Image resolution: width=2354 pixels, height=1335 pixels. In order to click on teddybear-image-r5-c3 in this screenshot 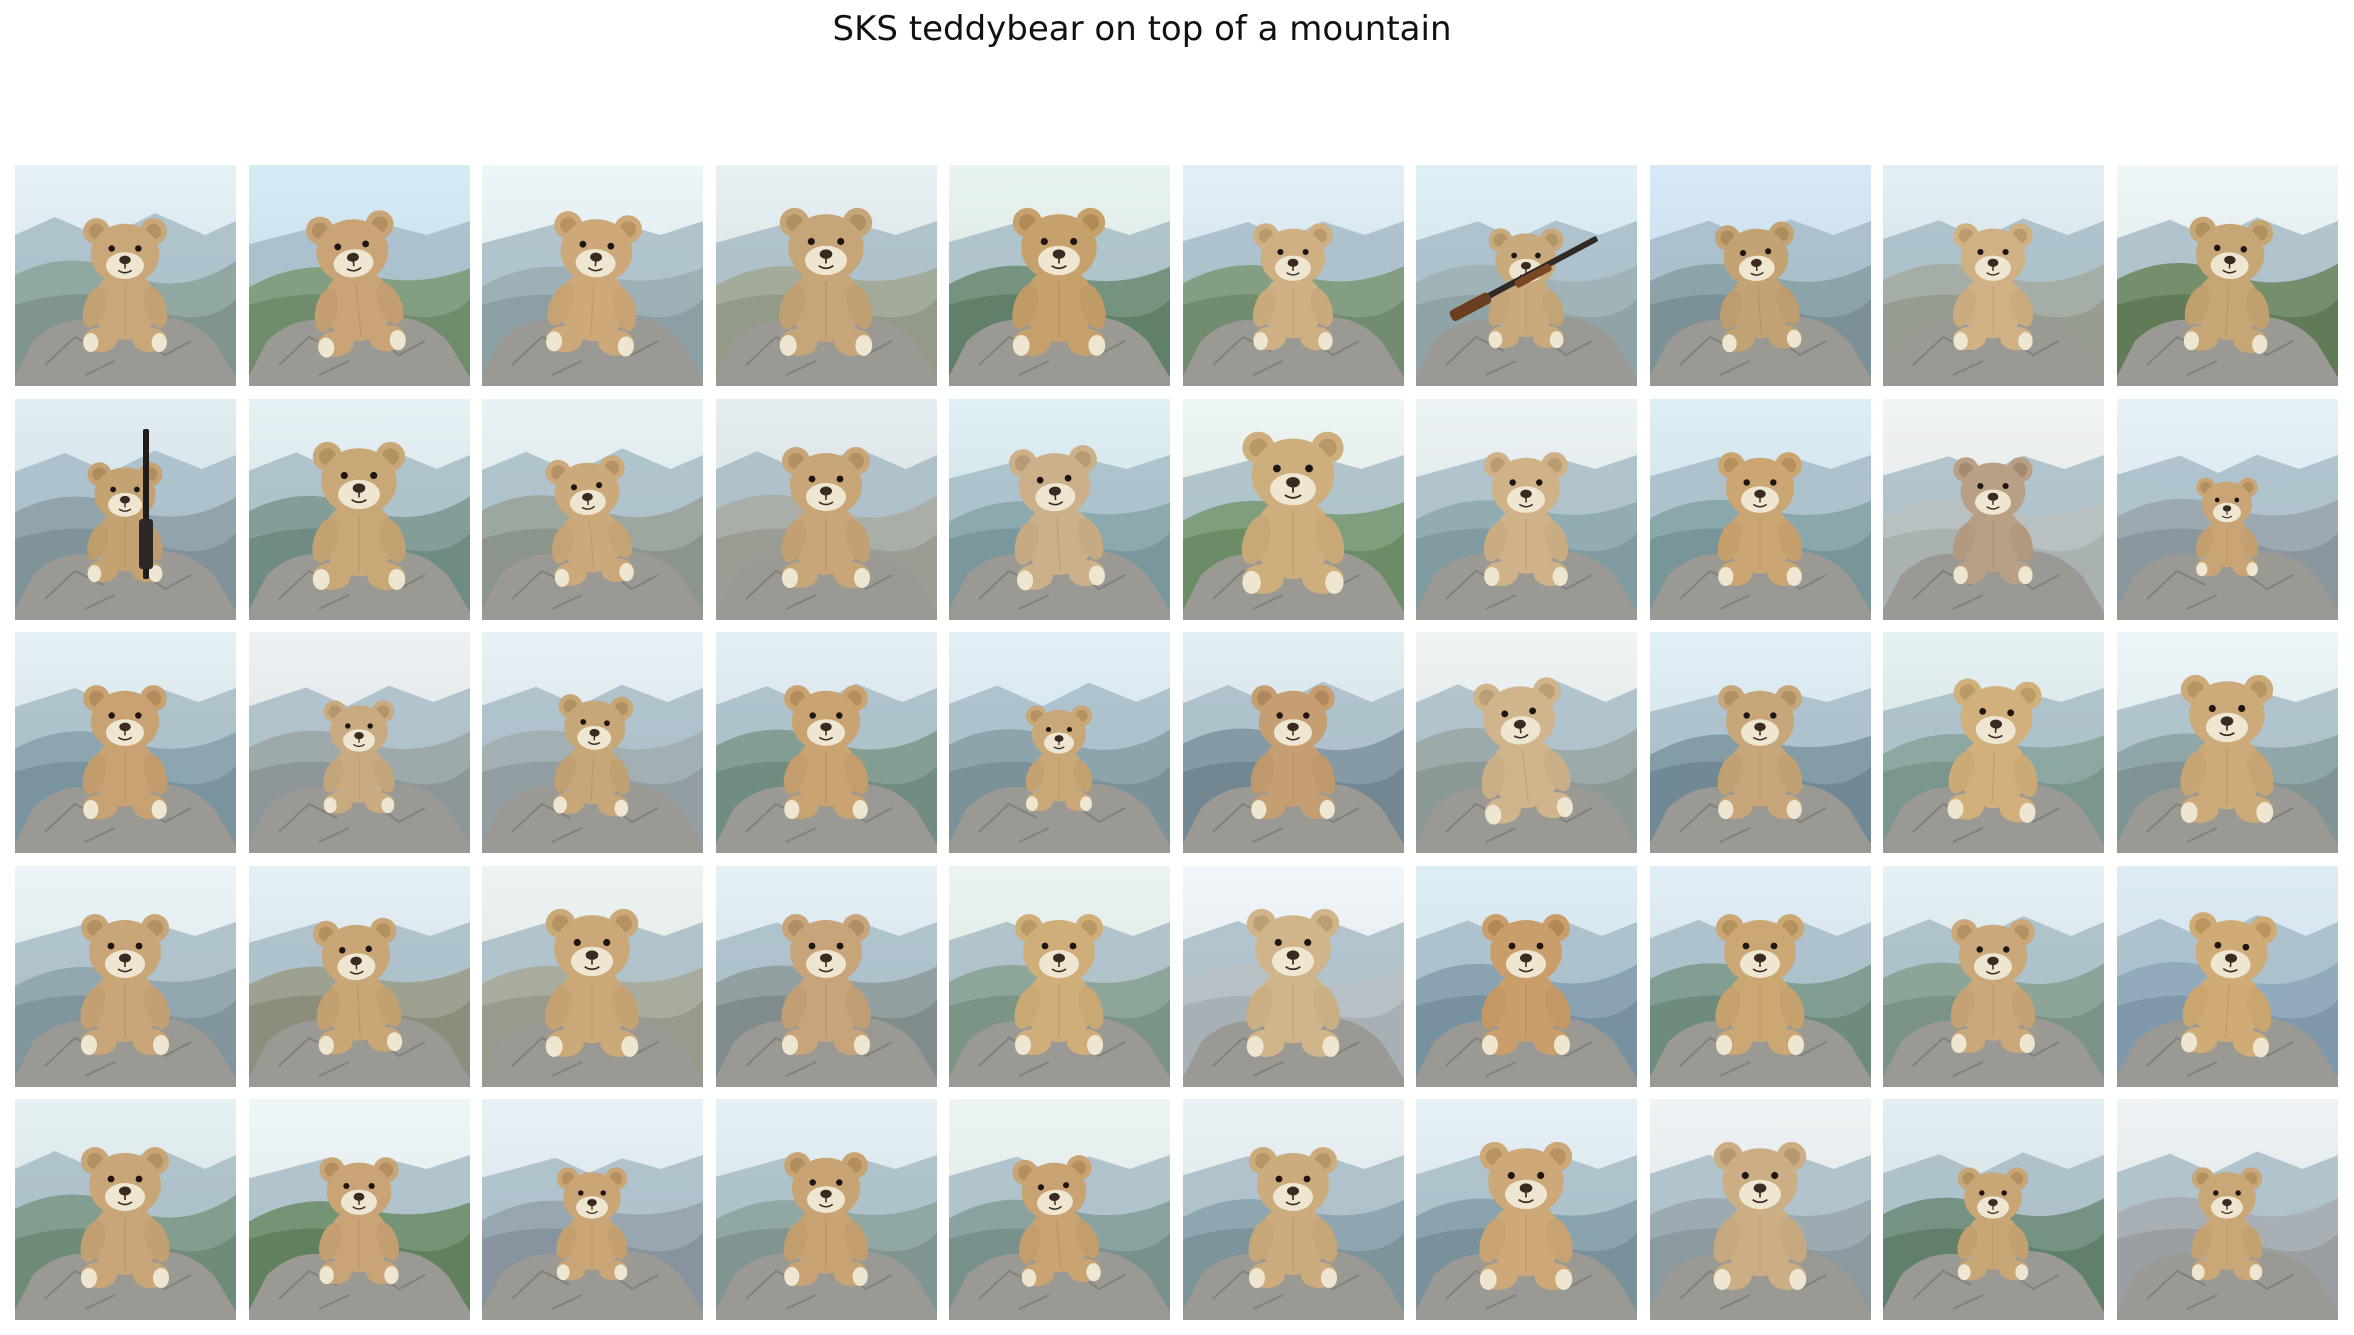, I will do `click(592, 1209)`.